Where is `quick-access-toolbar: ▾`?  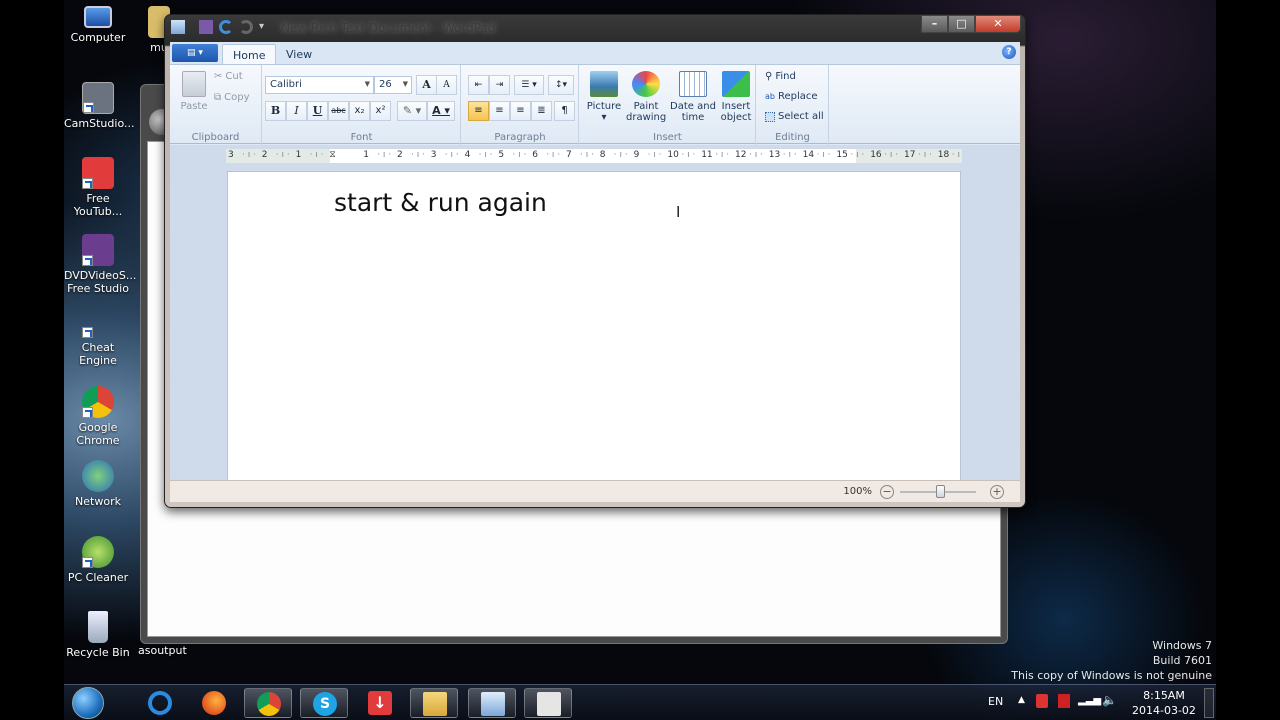
quick-access-toolbar: ▾ is located at coordinates (222, 27).